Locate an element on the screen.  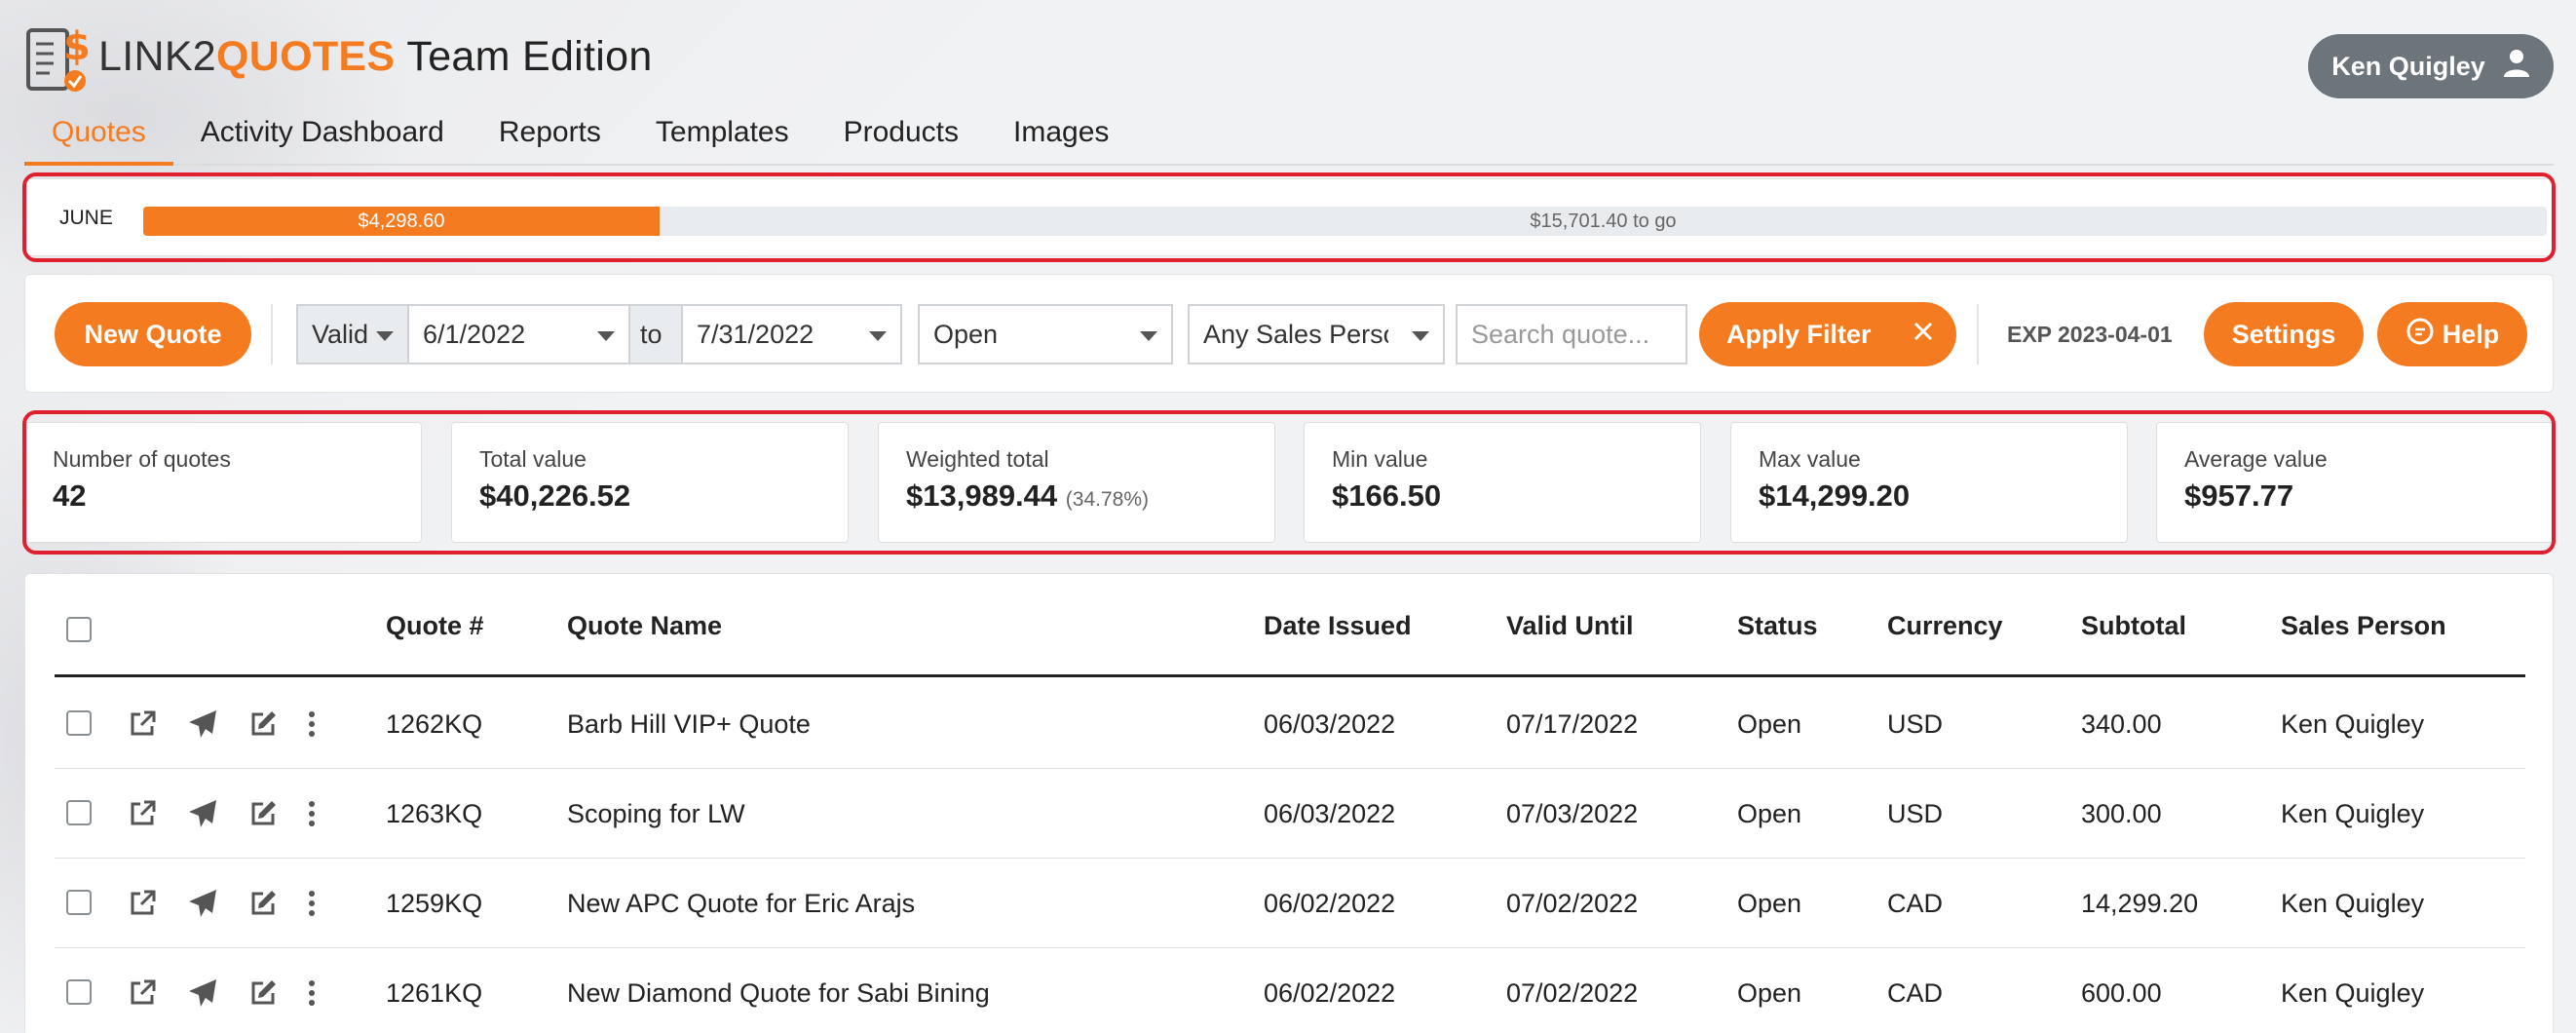
date-to-value: 7/31/2022 is located at coordinates (755, 334).